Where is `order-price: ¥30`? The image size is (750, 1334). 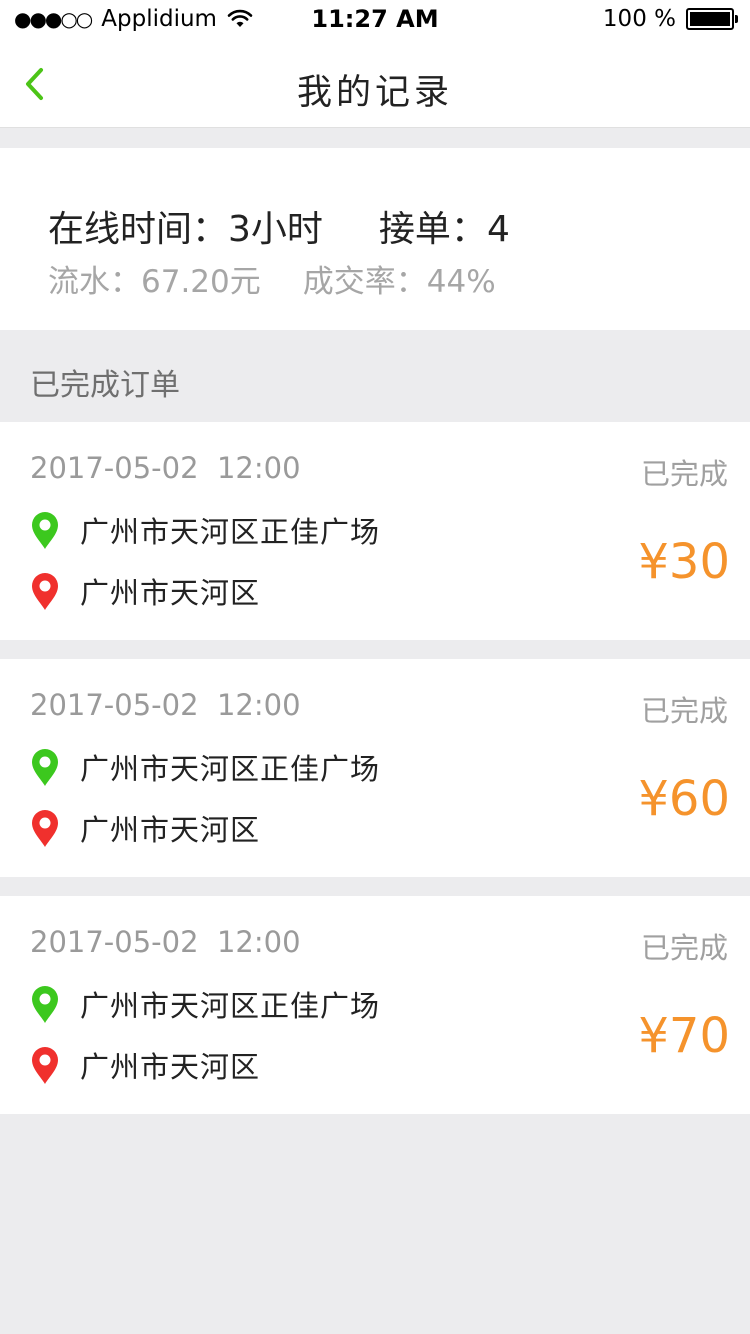 order-price: ¥30 is located at coordinates (684, 562).